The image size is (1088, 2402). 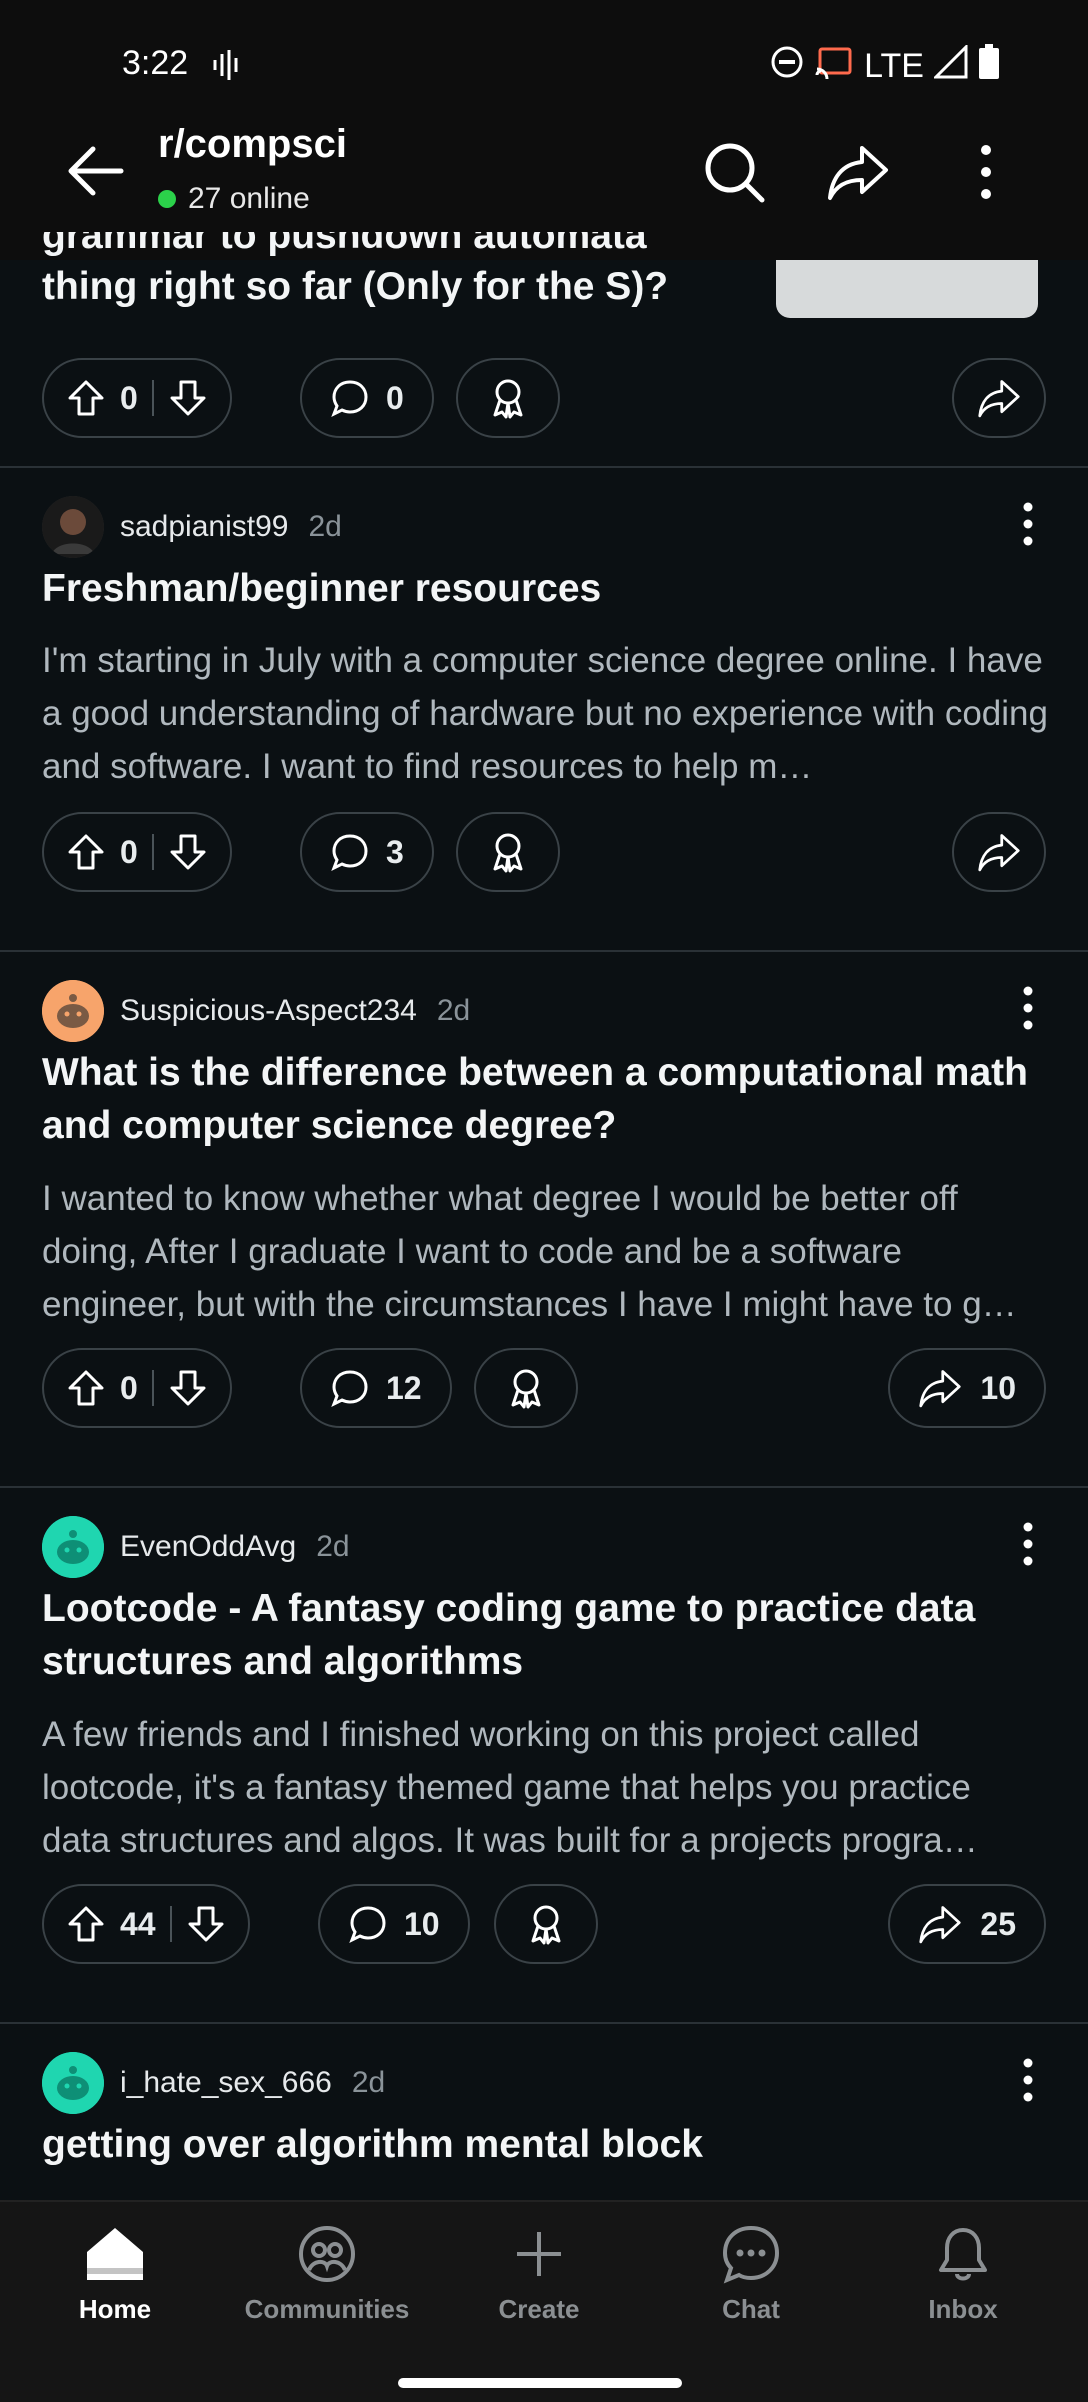 What do you see at coordinates (268, 1011) in the screenshot?
I see `post-author: Suspicious-Aspect234` at bounding box center [268, 1011].